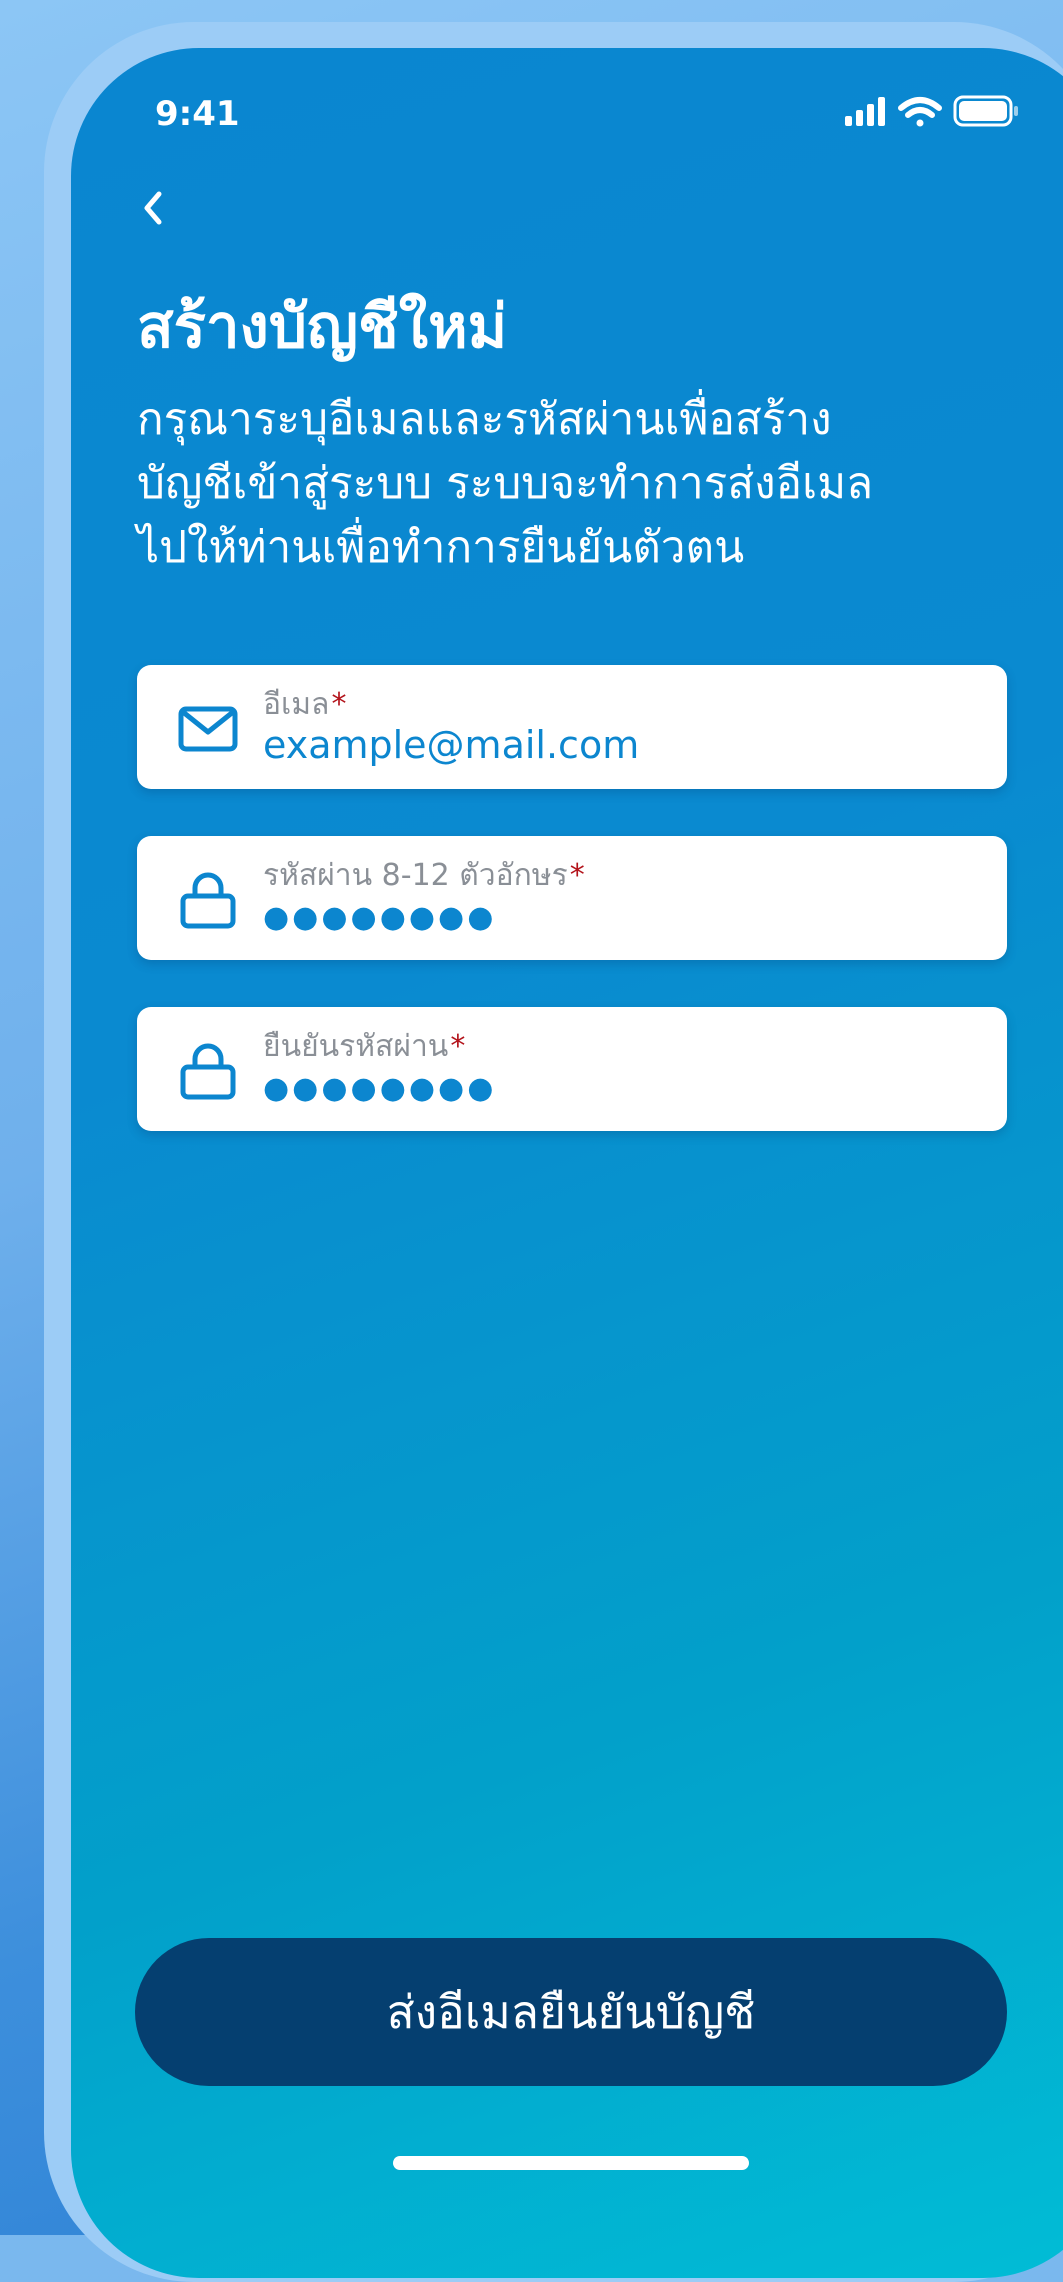 This screenshot has height=2282, width=1063. What do you see at coordinates (153, 208) in the screenshot?
I see `chevron-left-icon` at bounding box center [153, 208].